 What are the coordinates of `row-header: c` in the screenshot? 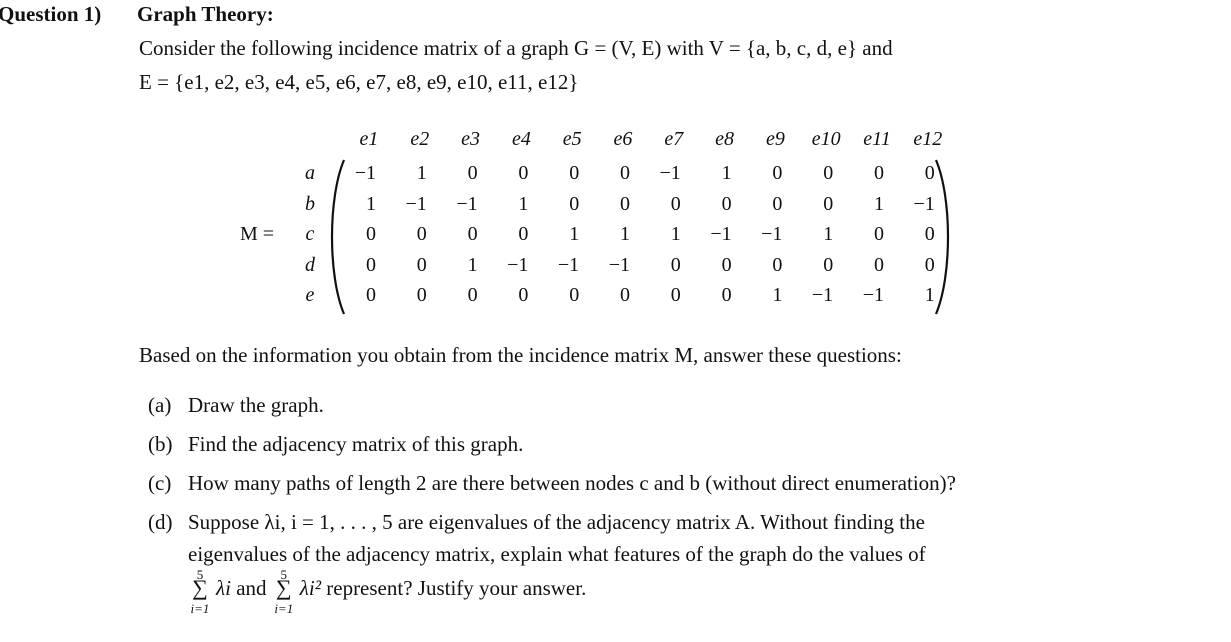 It's located at (310, 234).